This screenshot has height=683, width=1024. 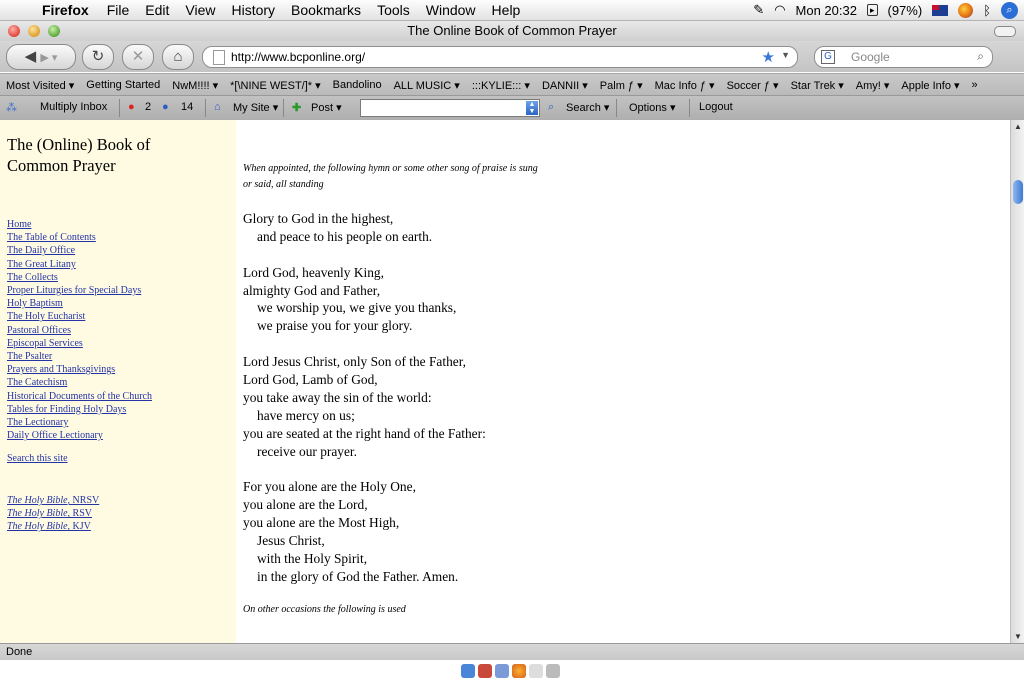 What do you see at coordinates (502, 671) in the screenshot?
I see `app-icon` at bounding box center [502, 671].